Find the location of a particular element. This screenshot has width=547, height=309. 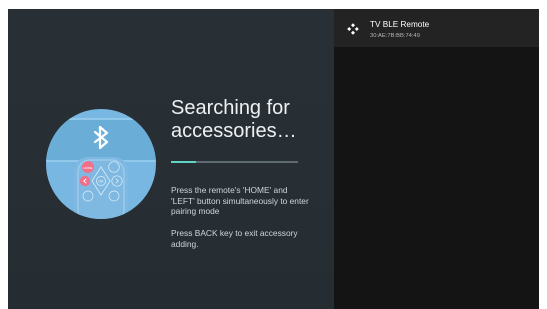

search-progress-bar is located at coordinates (234, 162).